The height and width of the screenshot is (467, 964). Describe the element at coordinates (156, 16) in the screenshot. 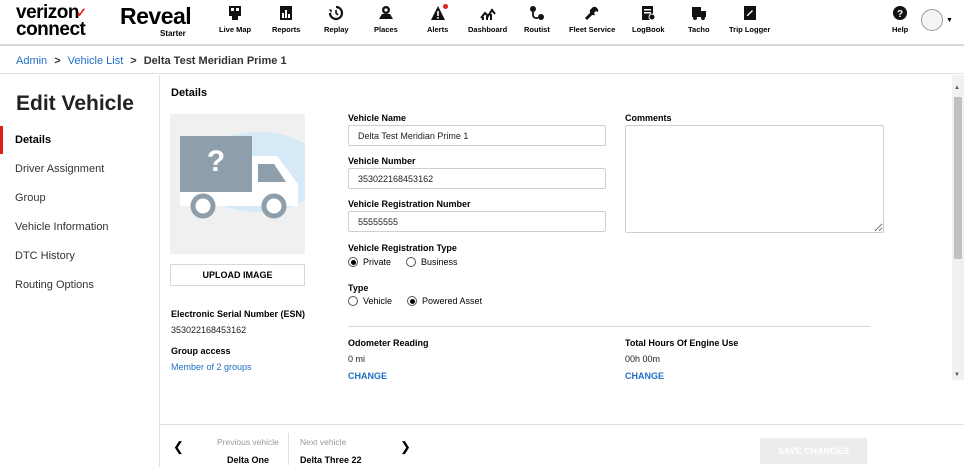

I see `product-name: Reveal` at that location.